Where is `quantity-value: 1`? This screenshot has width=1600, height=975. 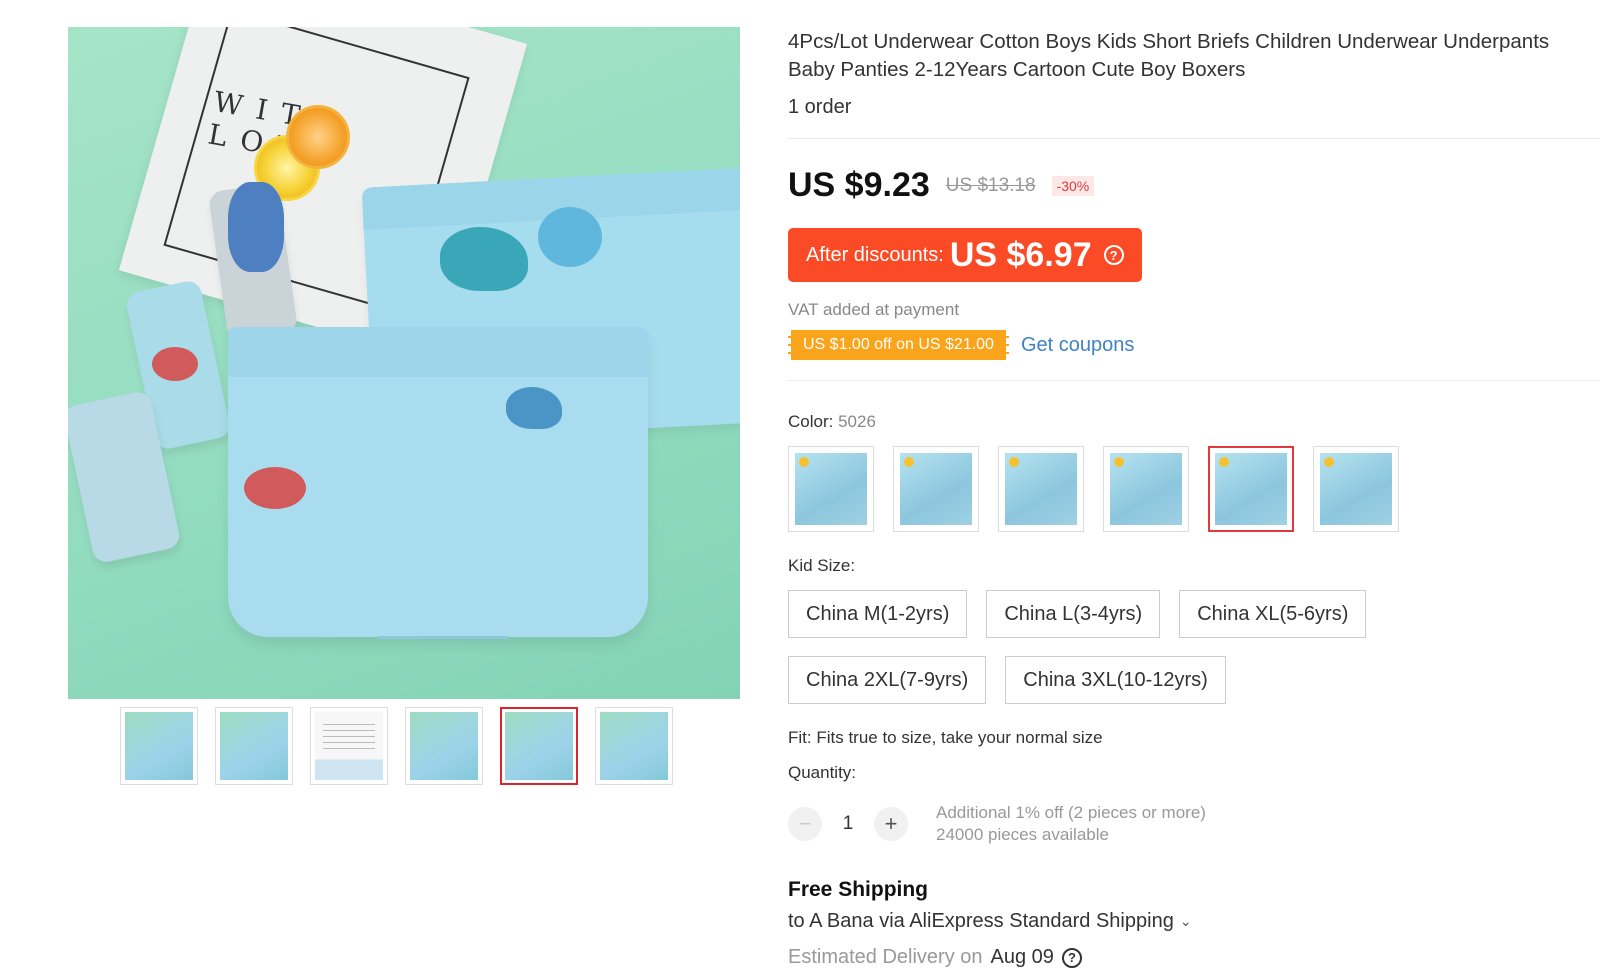 quantity-value: 1 is located at coordinates (848, 824).